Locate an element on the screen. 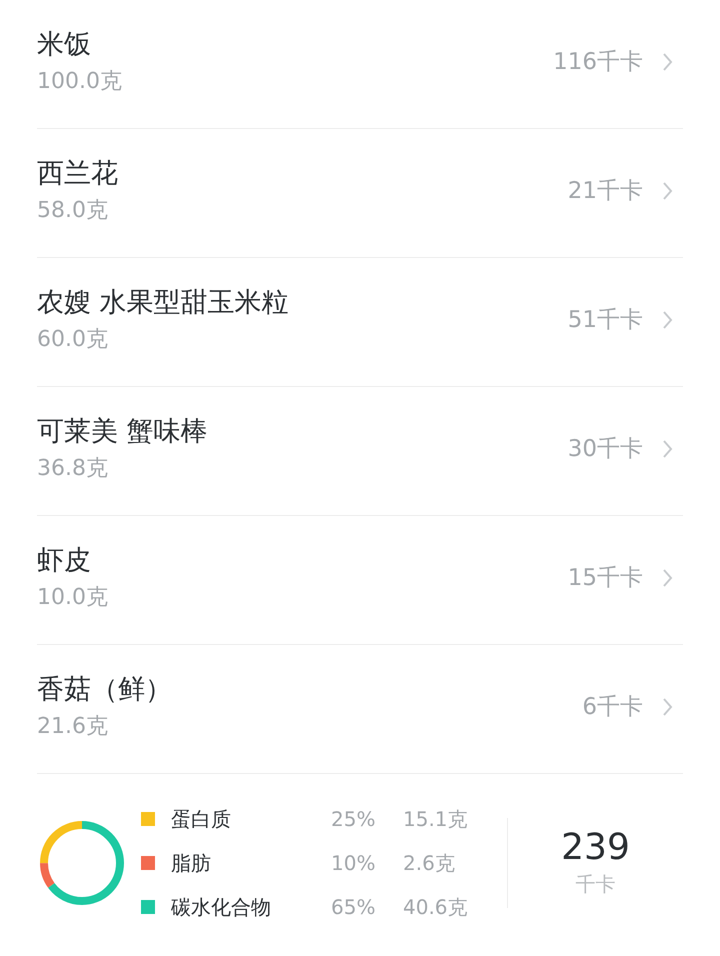 The width and height of the screenshot is (720, 956). food-amount: 58.0克 is located at coordinates (73, 211).